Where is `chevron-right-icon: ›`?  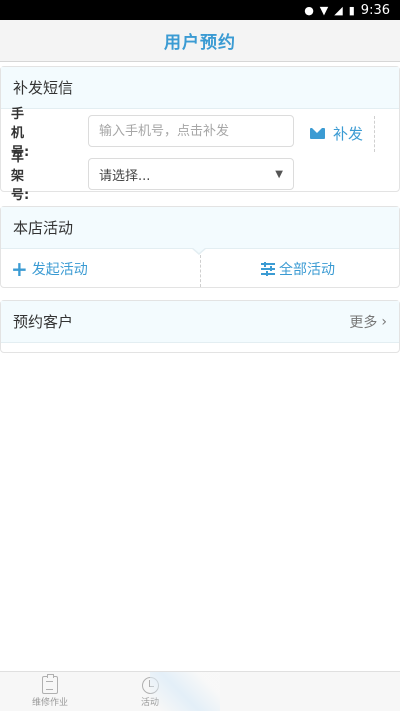
chevron-right-icon: › is located at coordinates (384, 322).